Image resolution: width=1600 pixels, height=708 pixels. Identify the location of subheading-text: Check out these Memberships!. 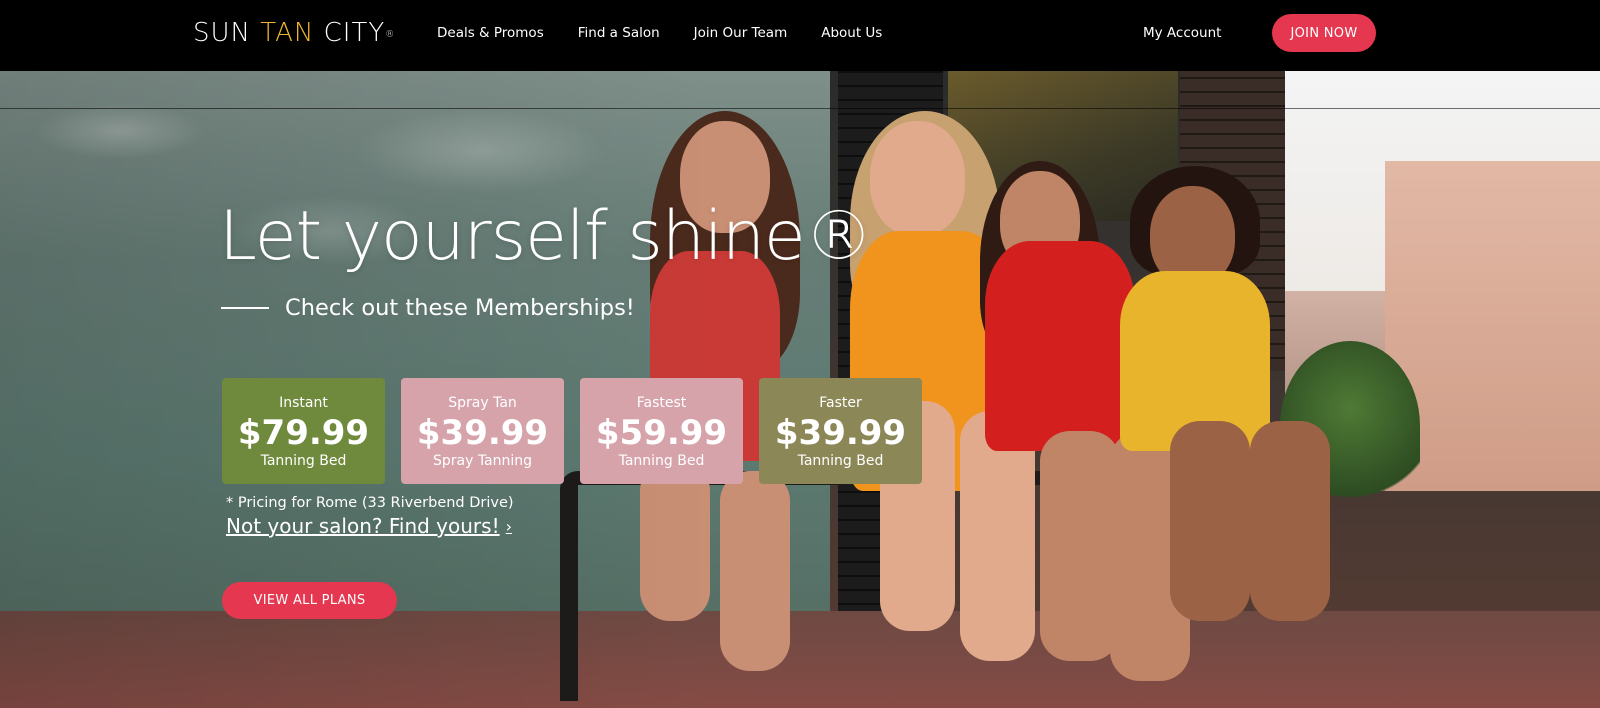
(460, 308).